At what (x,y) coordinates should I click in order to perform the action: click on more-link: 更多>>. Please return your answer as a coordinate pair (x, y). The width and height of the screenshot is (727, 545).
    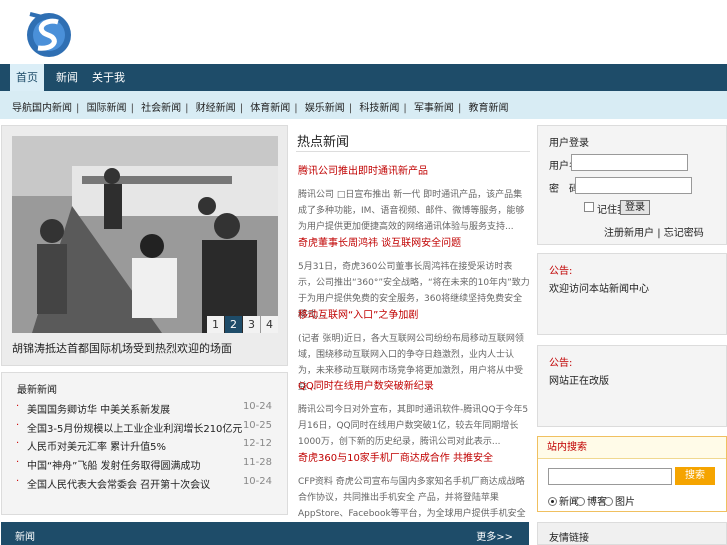
    Looking at the image, I should click on (494, 535).